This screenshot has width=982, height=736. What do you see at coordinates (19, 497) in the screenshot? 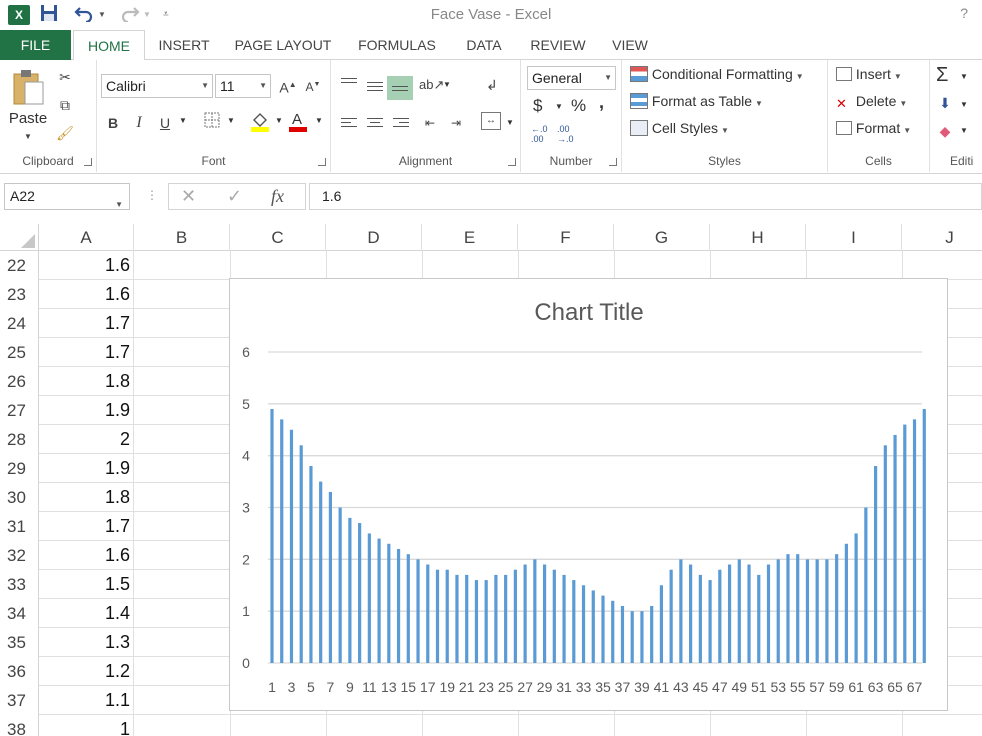
I see `row-header: 30` at bounding box center [19, 497].